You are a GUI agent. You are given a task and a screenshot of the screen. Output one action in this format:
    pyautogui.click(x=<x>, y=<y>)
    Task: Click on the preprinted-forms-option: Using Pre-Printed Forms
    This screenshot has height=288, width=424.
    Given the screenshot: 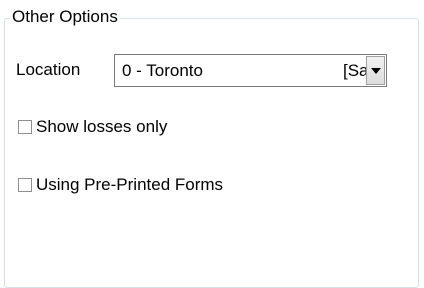 What is the action you would take?
    pyautogui.click(x=120, y=185)
    